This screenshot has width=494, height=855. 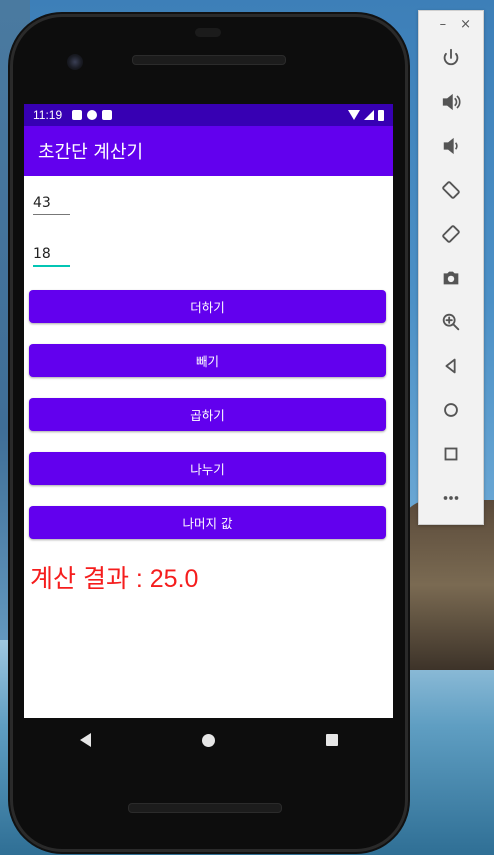 I want to click on notification-sd-icon, so click(x=107, y=115).